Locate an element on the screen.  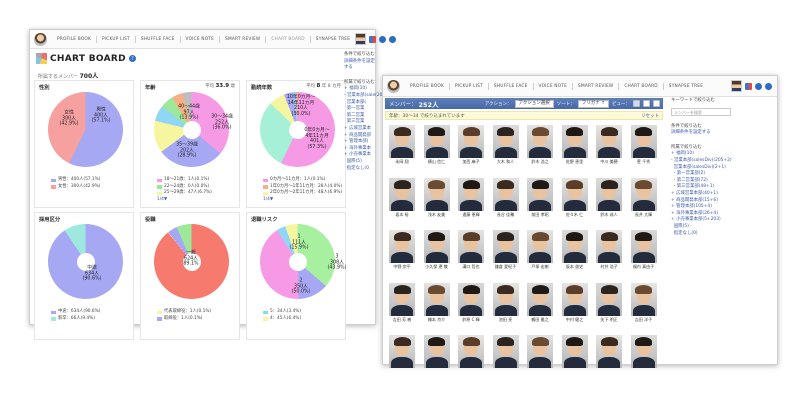
member-card: 前田 孝昭 is located at coordinates (540, 197).